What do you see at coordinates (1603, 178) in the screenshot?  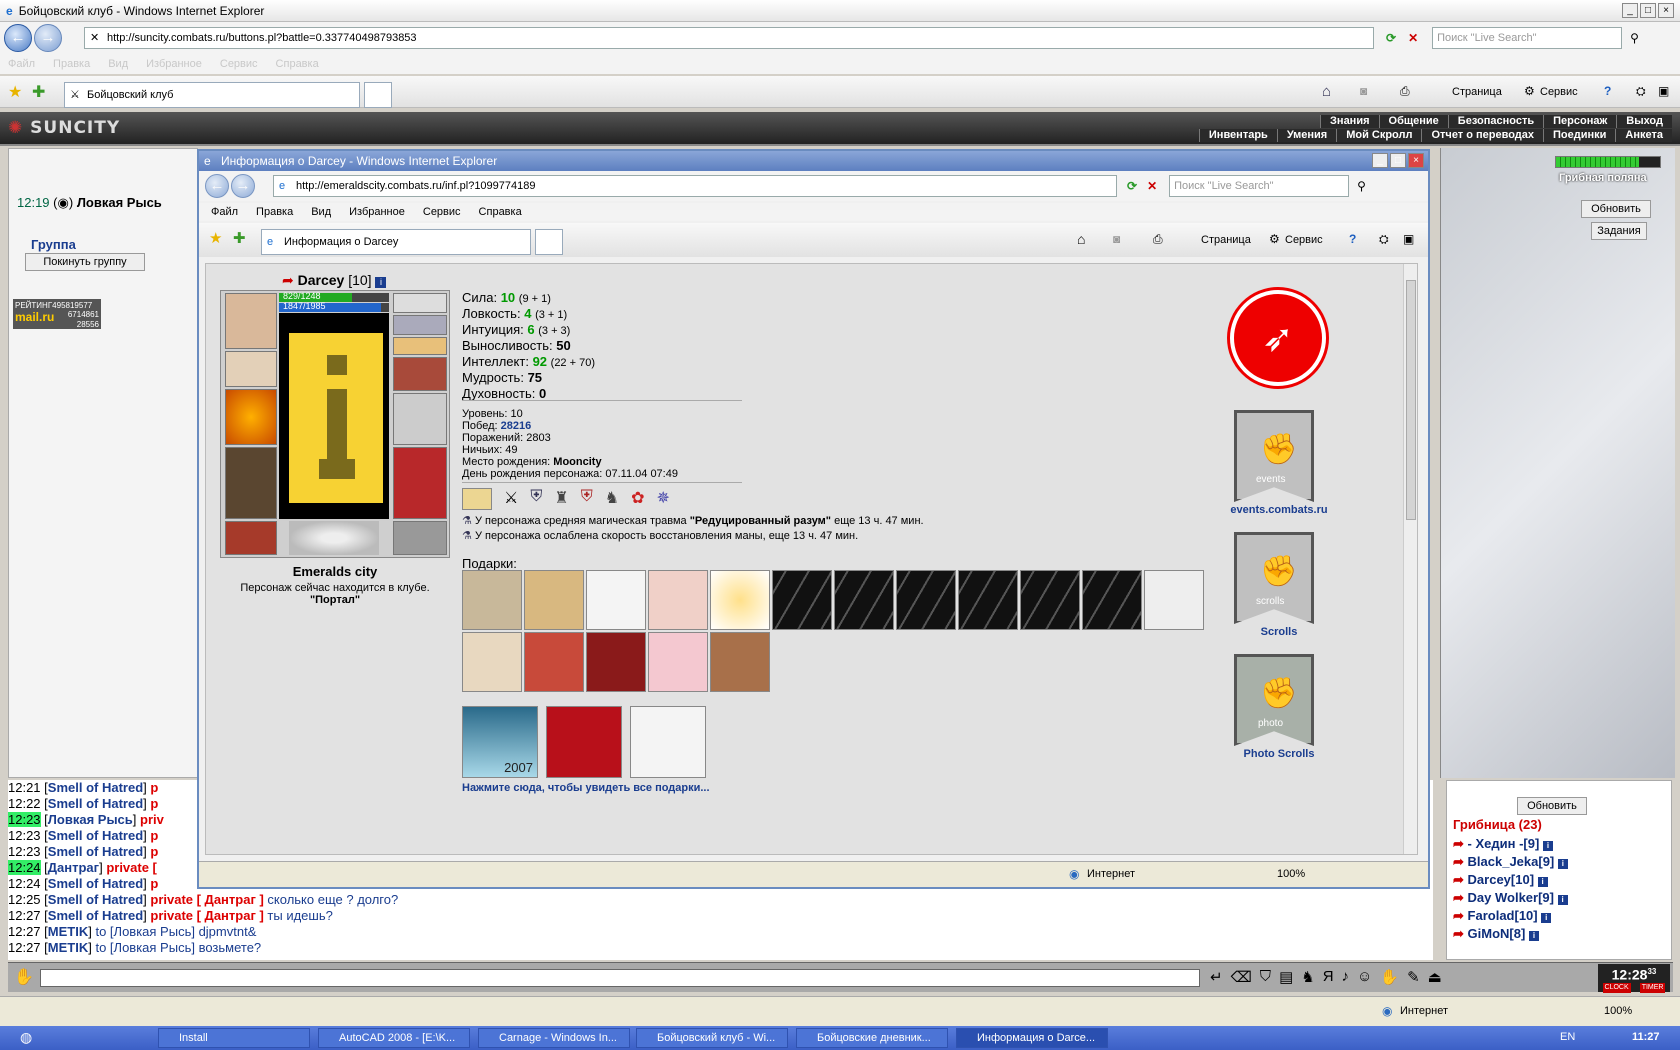 I see `location-name: Грибная поляна` at bounding box center [1603, 178].